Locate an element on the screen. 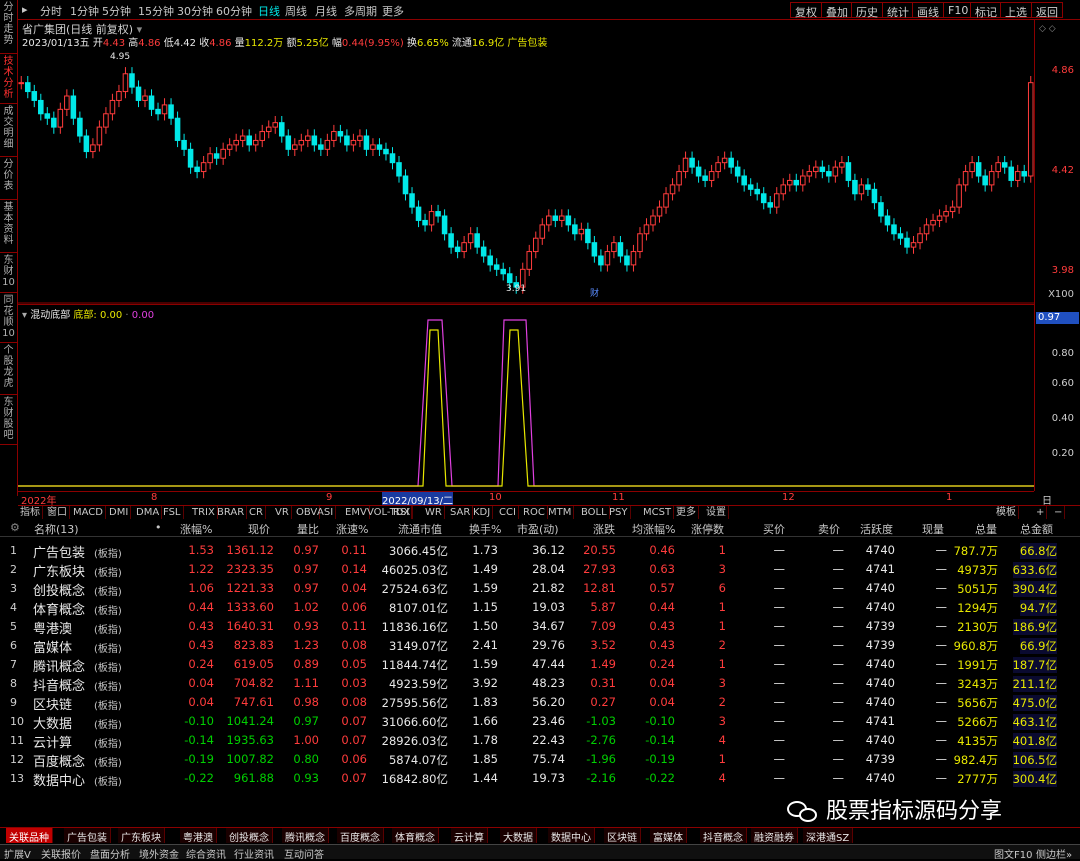 This screenshot has height=861, width=1080. related-tab-14: 抖音概念 is located at coordinates (723, 836).